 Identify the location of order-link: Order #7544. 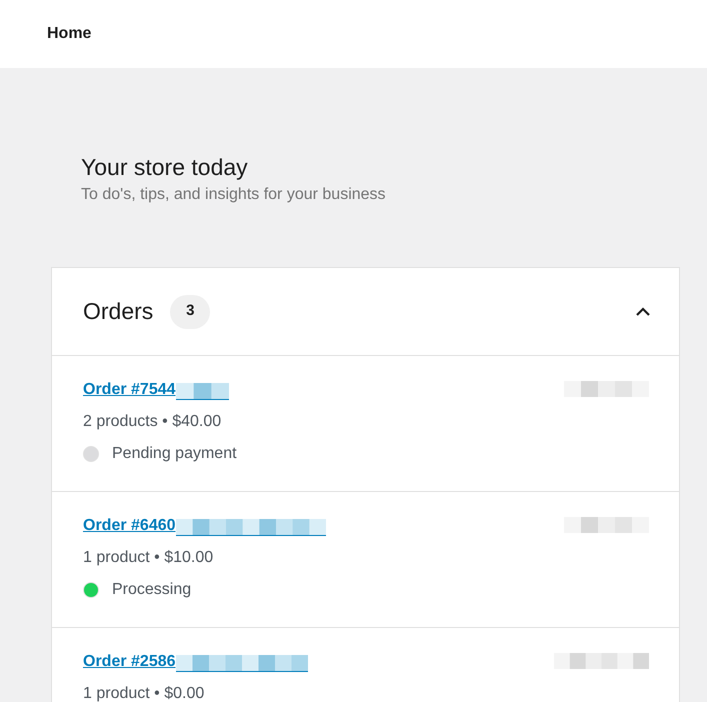
(129, 390).